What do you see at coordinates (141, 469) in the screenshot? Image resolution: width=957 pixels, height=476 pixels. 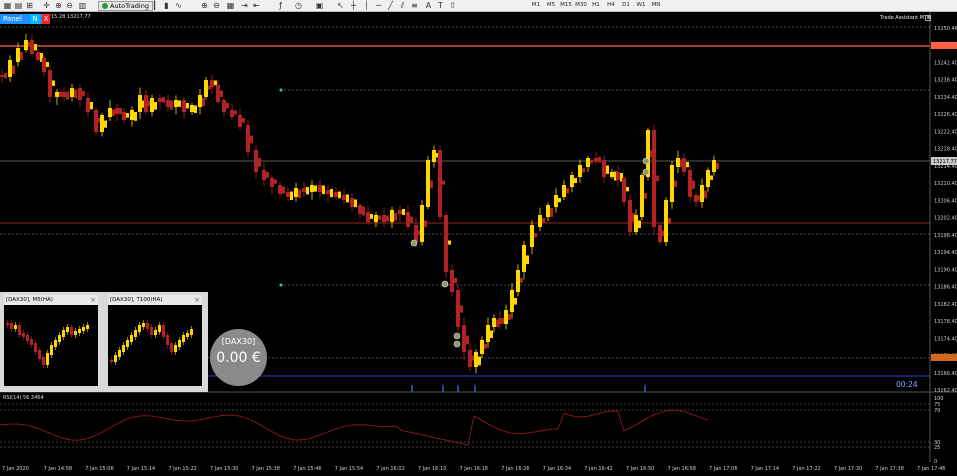 I see `time-axis-label: 7 Jan 15:14` at bounding box center [141, 469].